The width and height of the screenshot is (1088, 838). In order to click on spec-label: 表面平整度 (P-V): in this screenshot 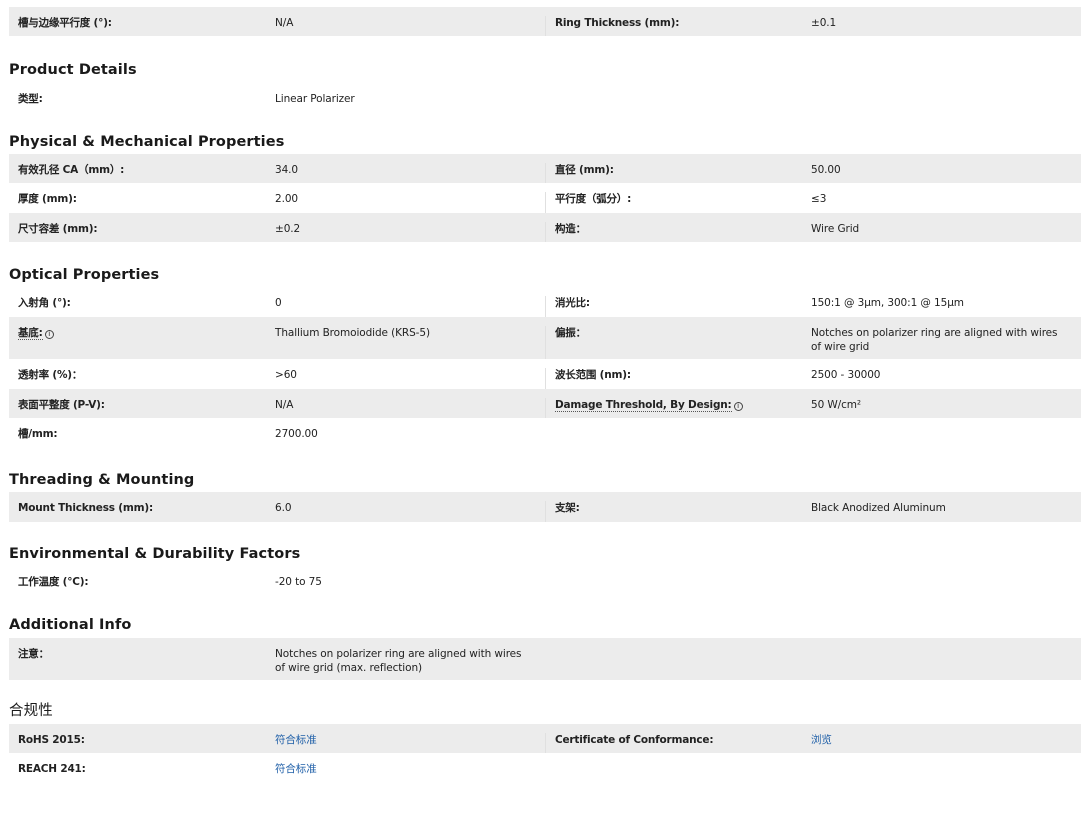, I will do `click(61, 405)`.